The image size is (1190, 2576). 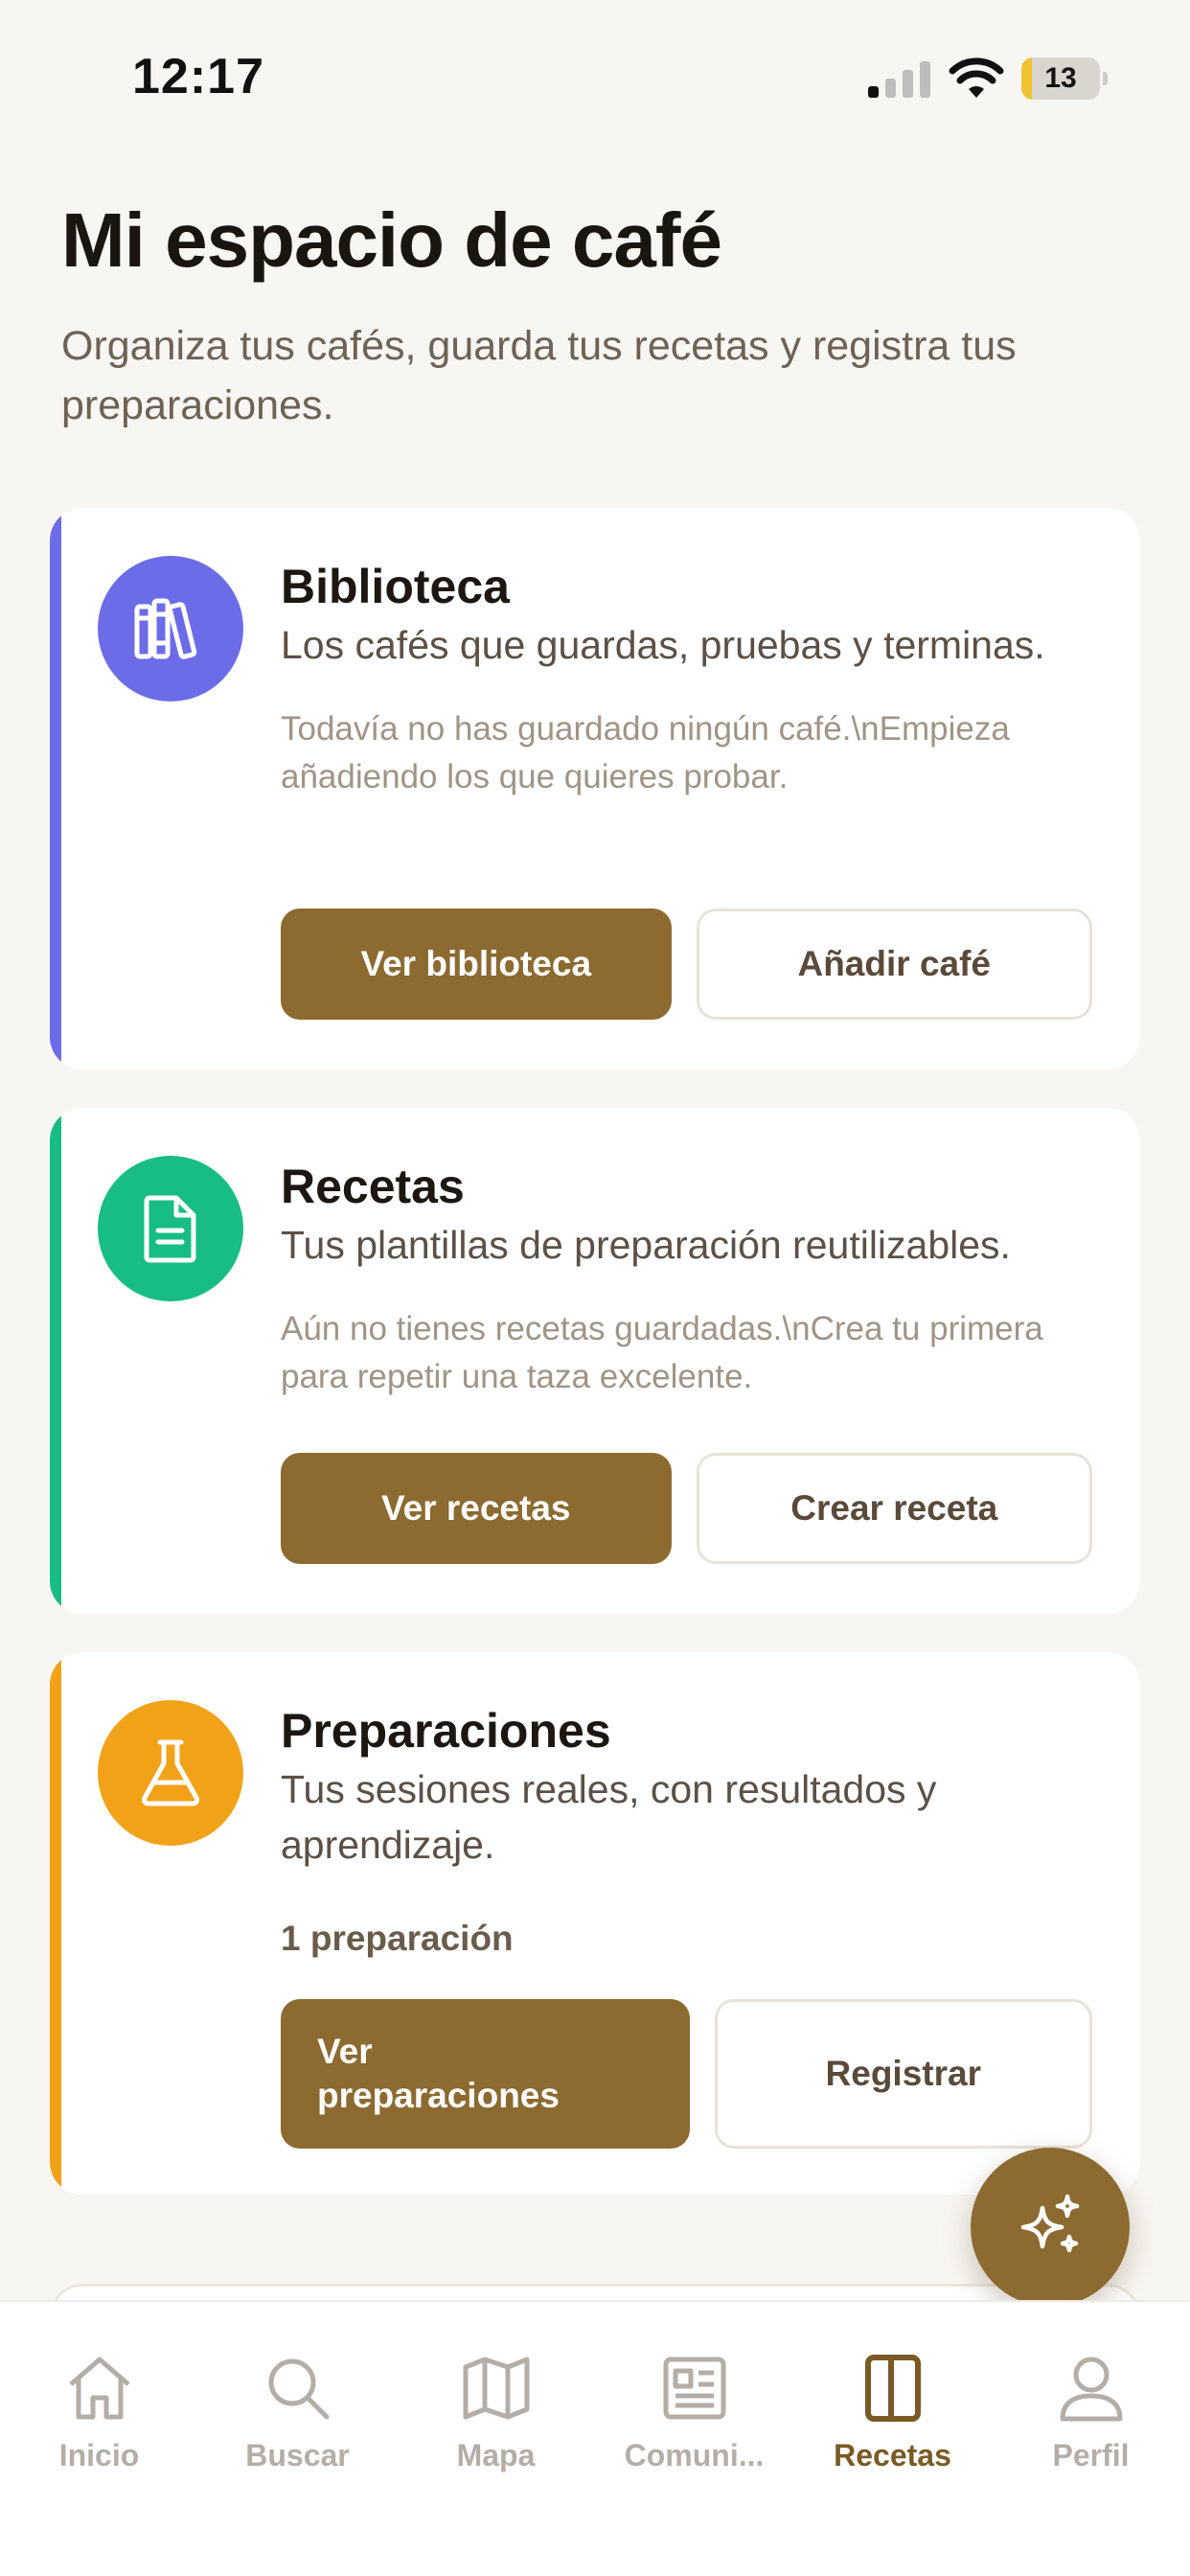 What do you see at coordinates (297, 2455) in the screenshot?
I see `tab-label: Buscar` at bounding box center [297, 2455].